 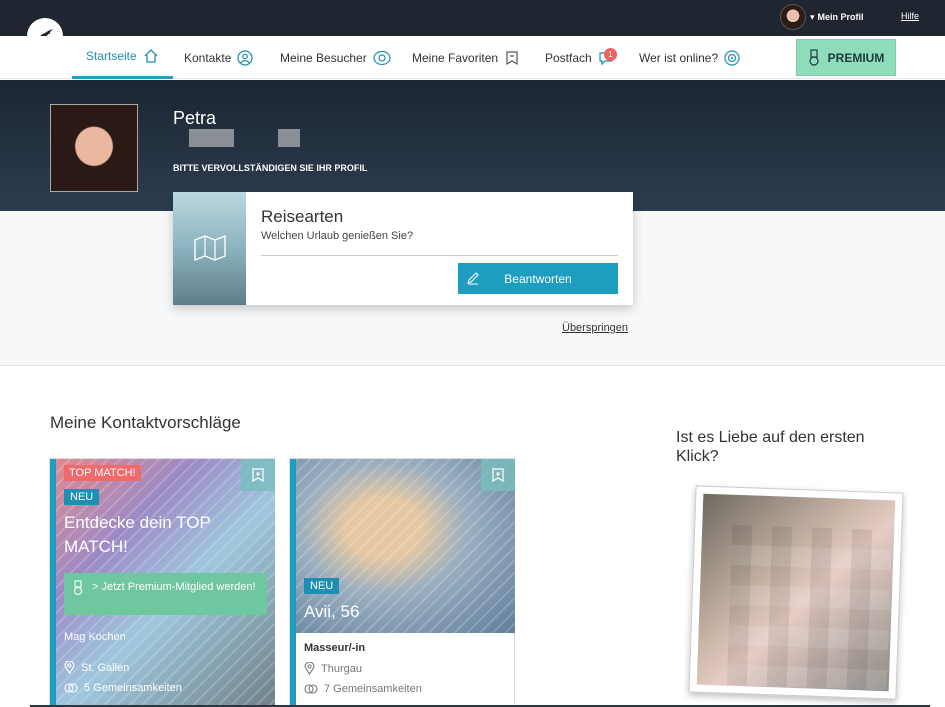 I want to click on pixelated-image, so click(x=796, y=592).